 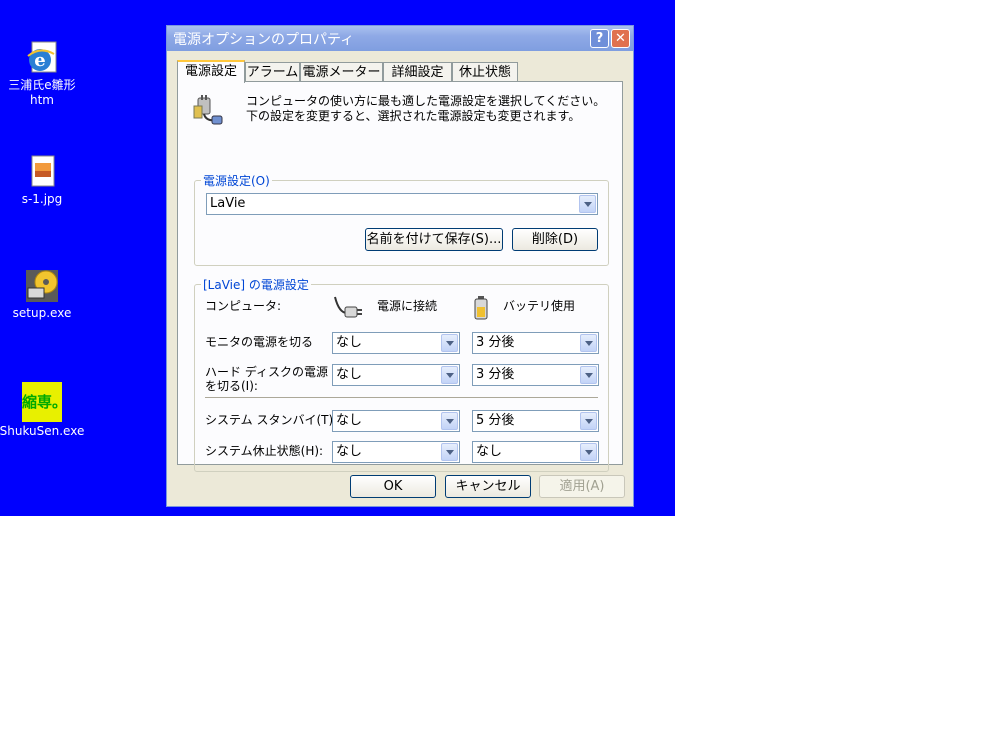 What do you see at coordinates (407, 306) in the screenshot?
I see `ac-power-label: 電源に接続` at bounding box center [407, 306].